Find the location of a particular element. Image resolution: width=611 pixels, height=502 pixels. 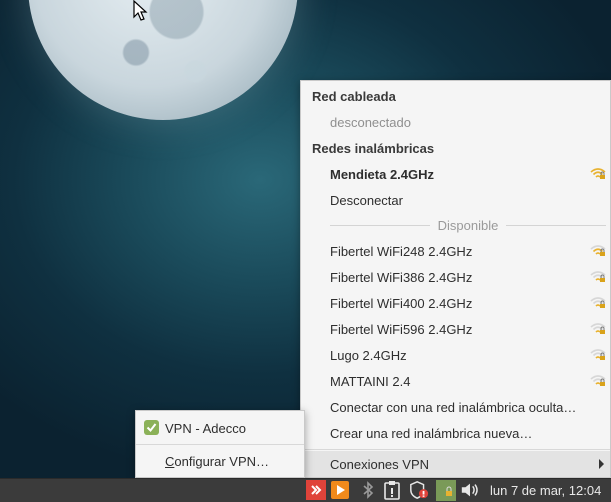

moon-image is located at coordinates (163, 60).